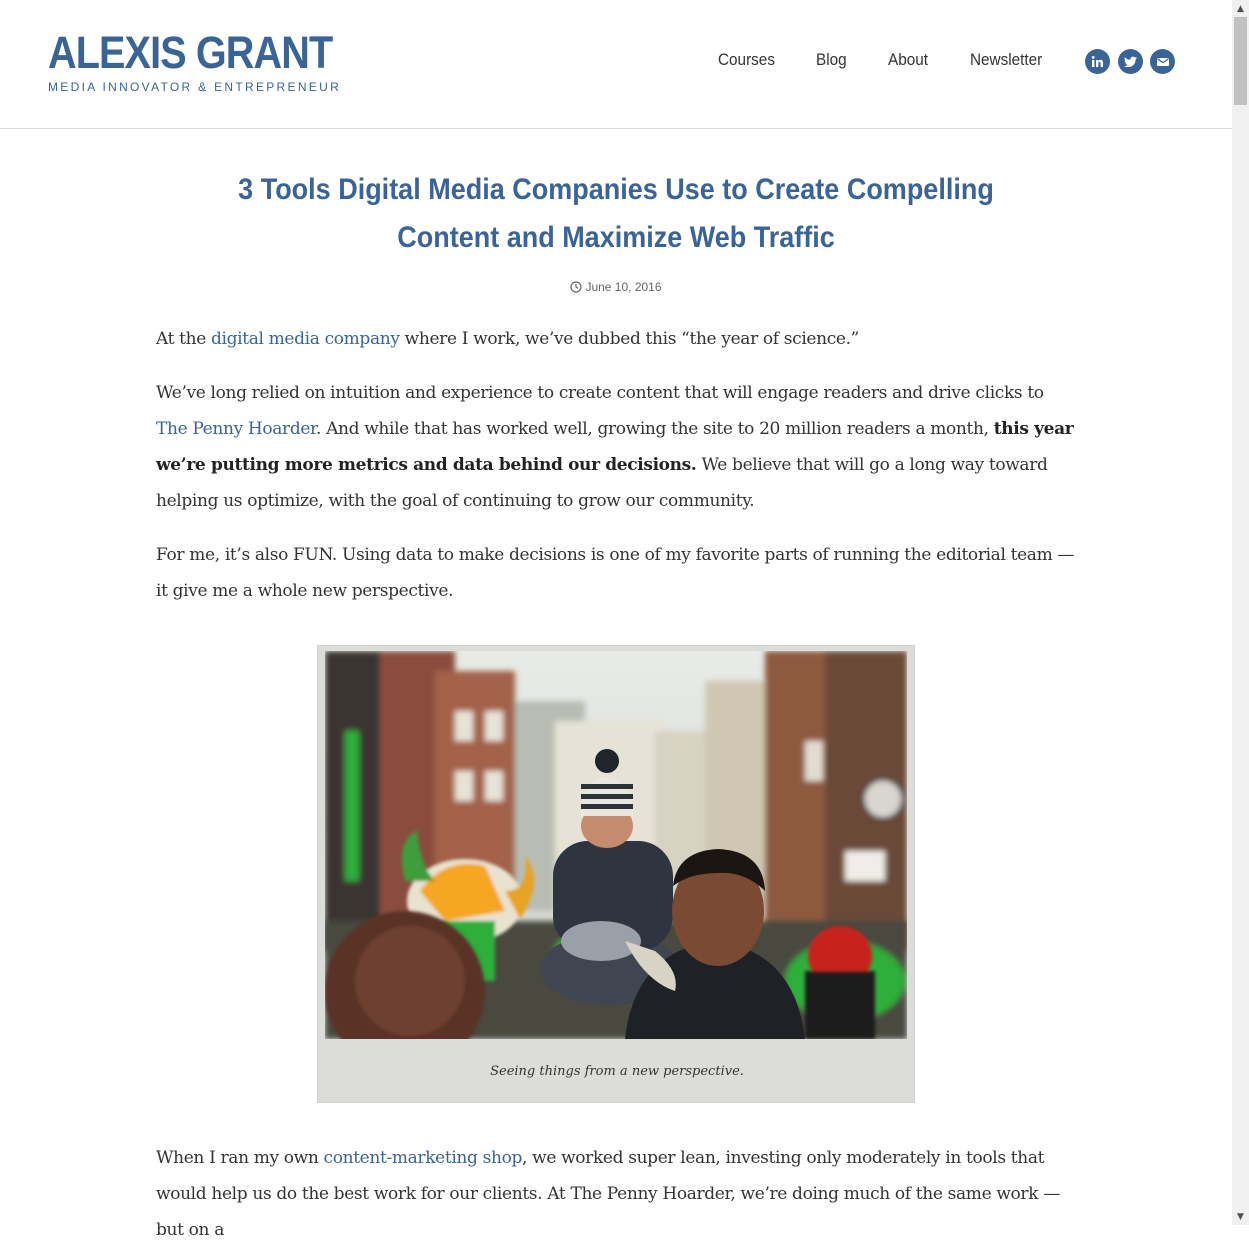  I want to click on email-icon, so click(1162, 61).